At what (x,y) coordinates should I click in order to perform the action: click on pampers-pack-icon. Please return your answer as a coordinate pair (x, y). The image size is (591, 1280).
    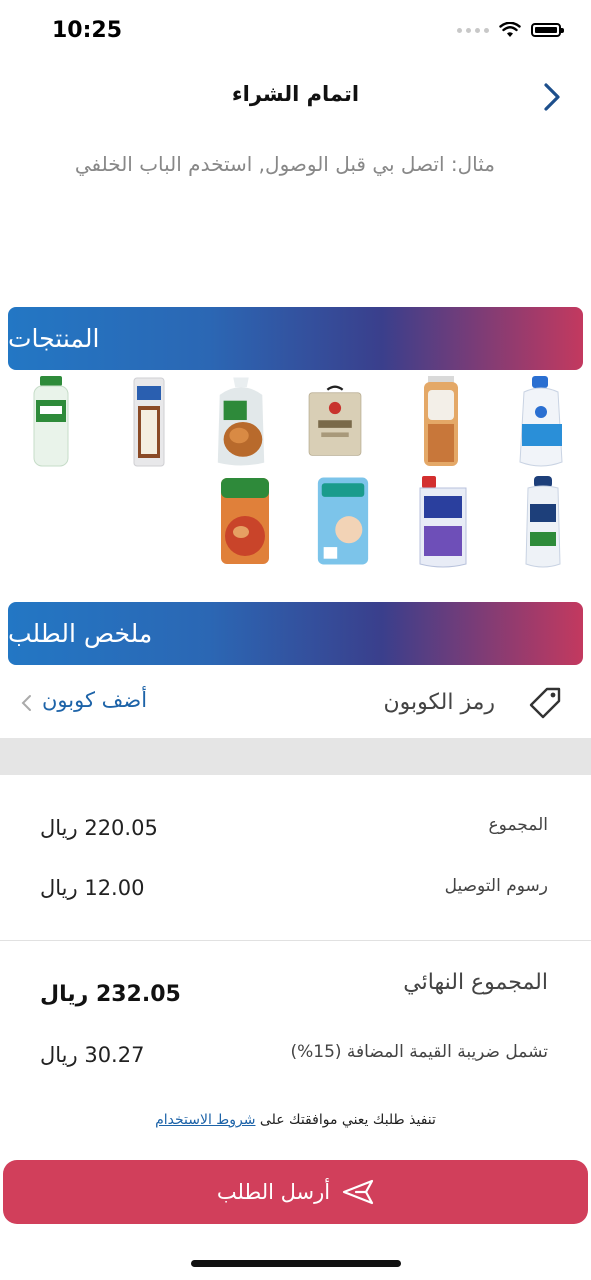
    Looking at the image, I should click on (343, 521).